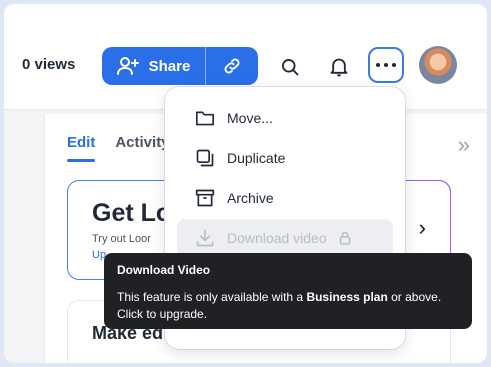 This screenshot has height=367, width=491. Describe the element at coordinates (205, 198) in the screenshot. I see `archive-icon` at that location.